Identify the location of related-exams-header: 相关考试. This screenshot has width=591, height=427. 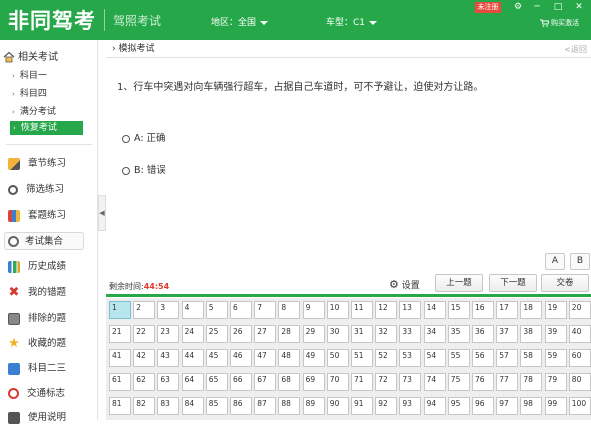
(30, 55).